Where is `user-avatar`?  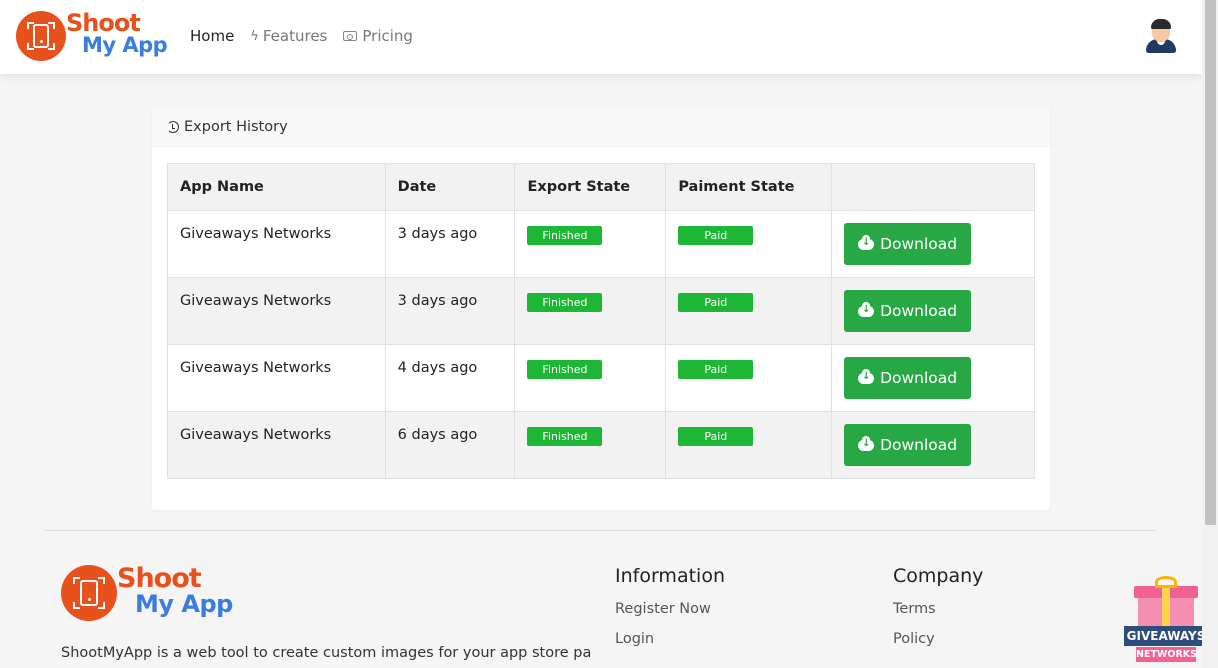
user-avatar is located at coordinates (1161, 36).